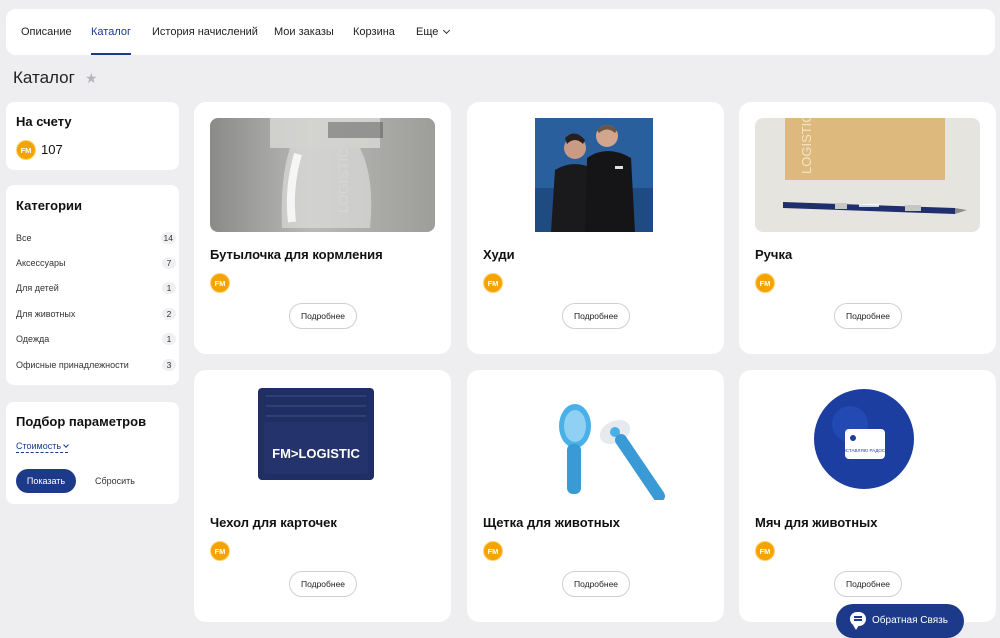 The width and height of the screenshot is (1000, 638). Describe the element at coordinates (343, 180) in the screenshot. I see `bottle-logo-text: LOGISTIC` at that location.